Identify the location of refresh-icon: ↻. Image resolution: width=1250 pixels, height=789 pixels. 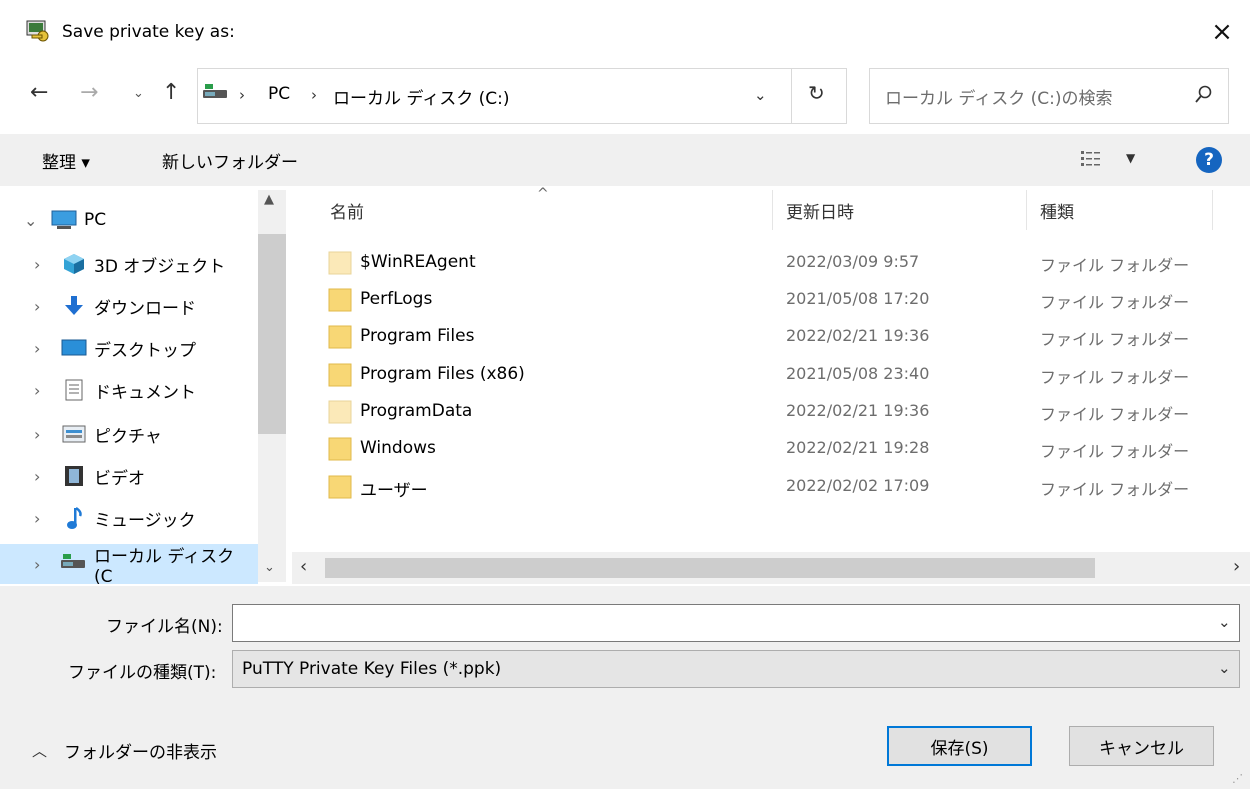
(816, 93).